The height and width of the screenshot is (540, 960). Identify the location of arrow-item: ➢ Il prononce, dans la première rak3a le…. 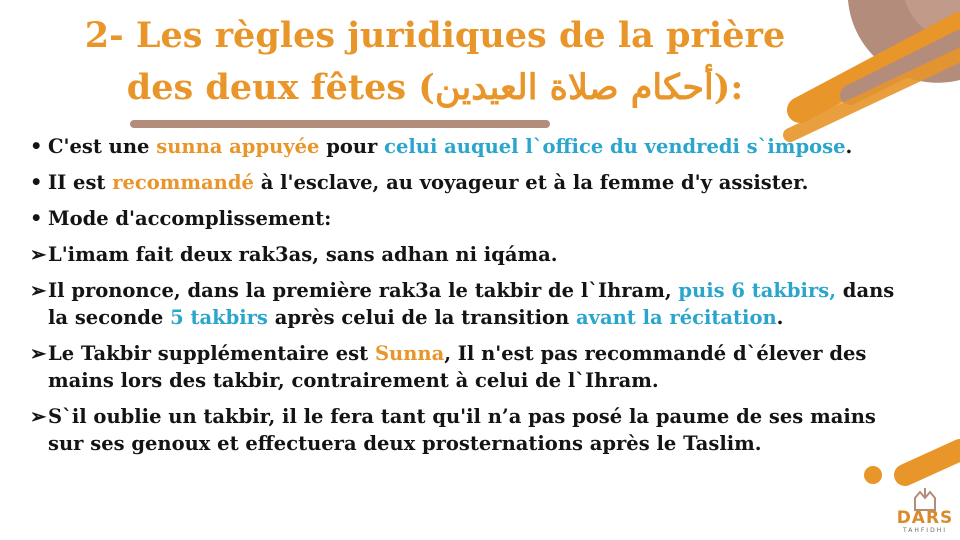
(470, 304).